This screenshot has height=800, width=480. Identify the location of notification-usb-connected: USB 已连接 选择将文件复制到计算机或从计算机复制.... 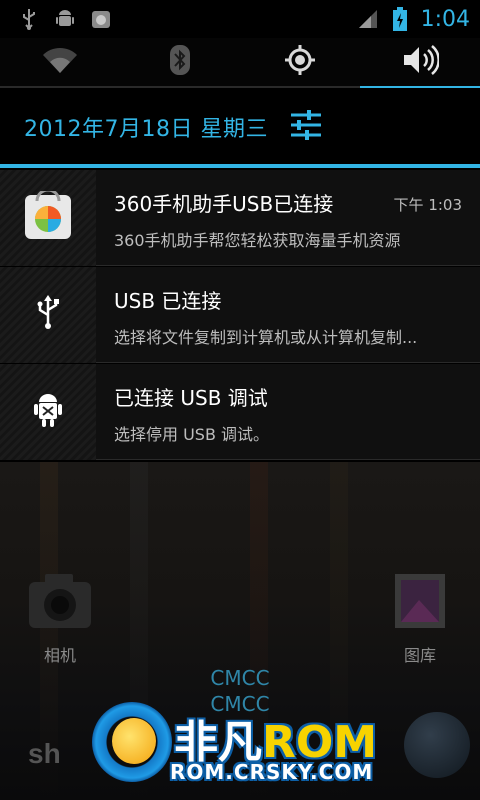
(240, 315).